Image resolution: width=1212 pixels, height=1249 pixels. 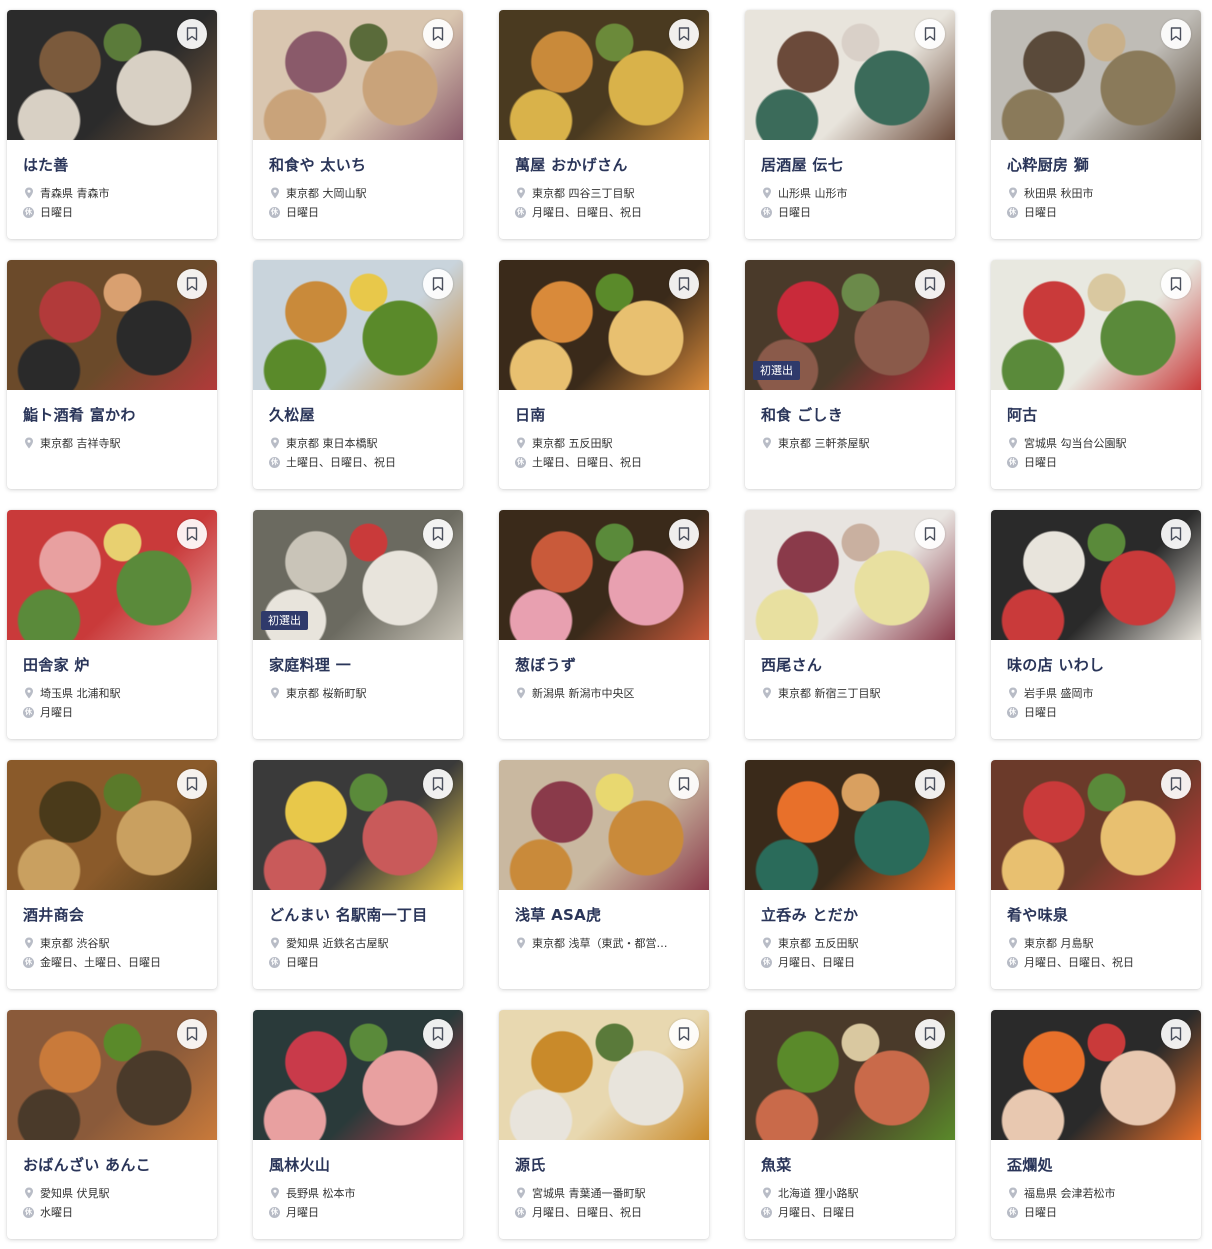 I want to click on restaurant-card: 田舎家 炉埼玉県 北浦和駅休月曜日, so click(x=112, y=624).